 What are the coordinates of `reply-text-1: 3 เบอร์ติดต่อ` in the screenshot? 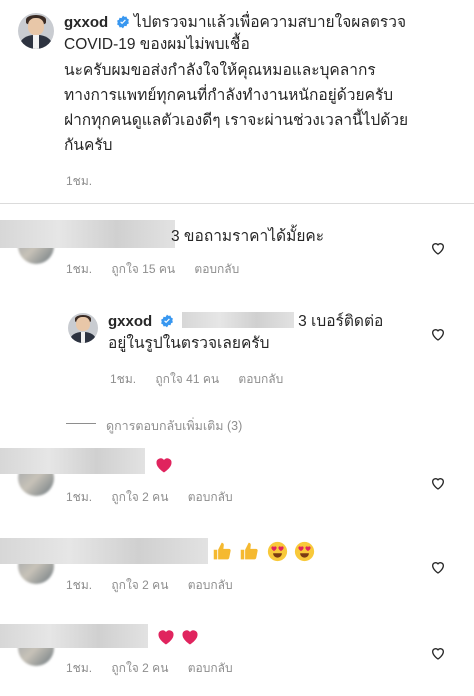 It's located at (341, 321).